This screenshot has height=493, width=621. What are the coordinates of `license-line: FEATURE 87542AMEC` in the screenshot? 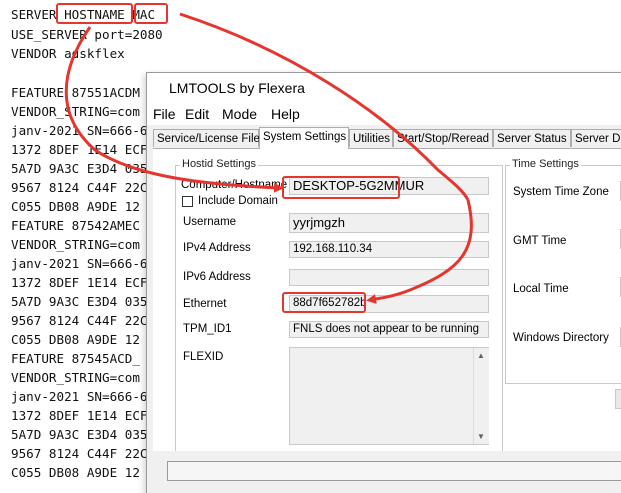 It's located at (75, 225).